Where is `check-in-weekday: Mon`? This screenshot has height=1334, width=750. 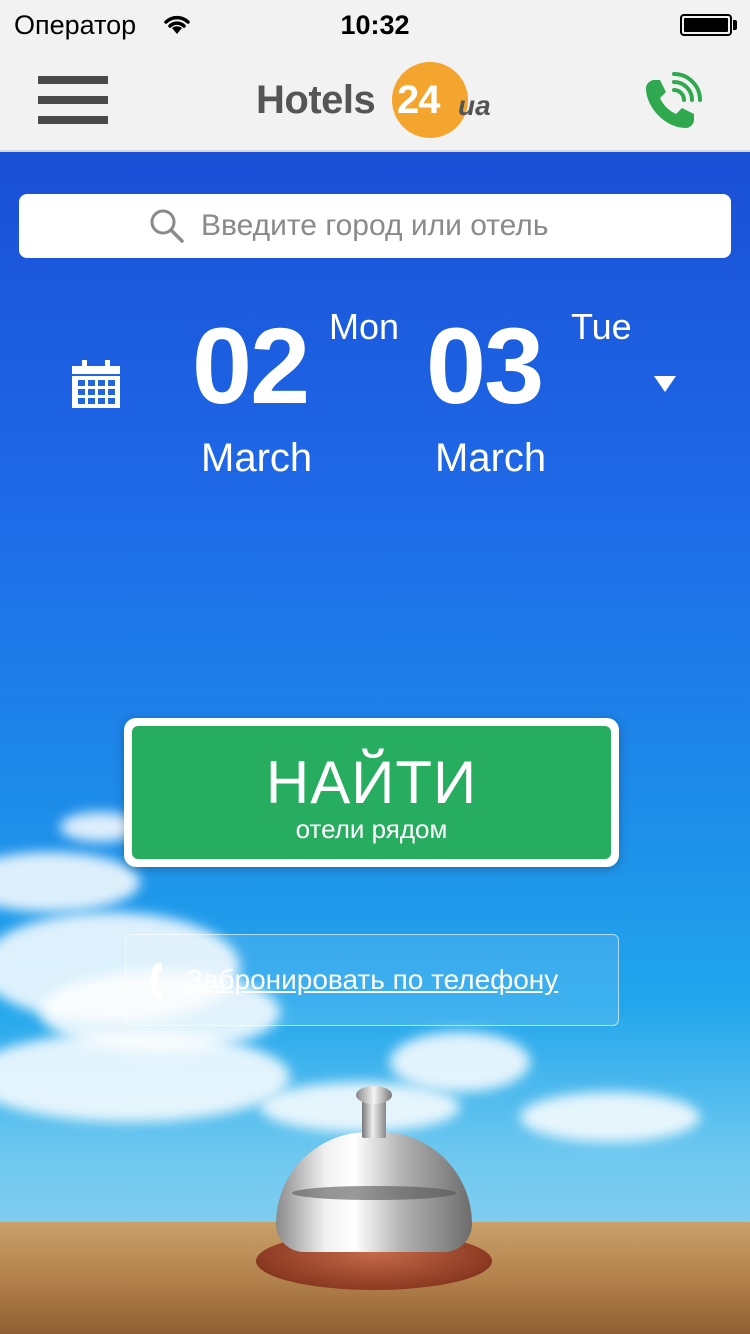 check-in-weekday: Mon is located at coordinates (364, 326).